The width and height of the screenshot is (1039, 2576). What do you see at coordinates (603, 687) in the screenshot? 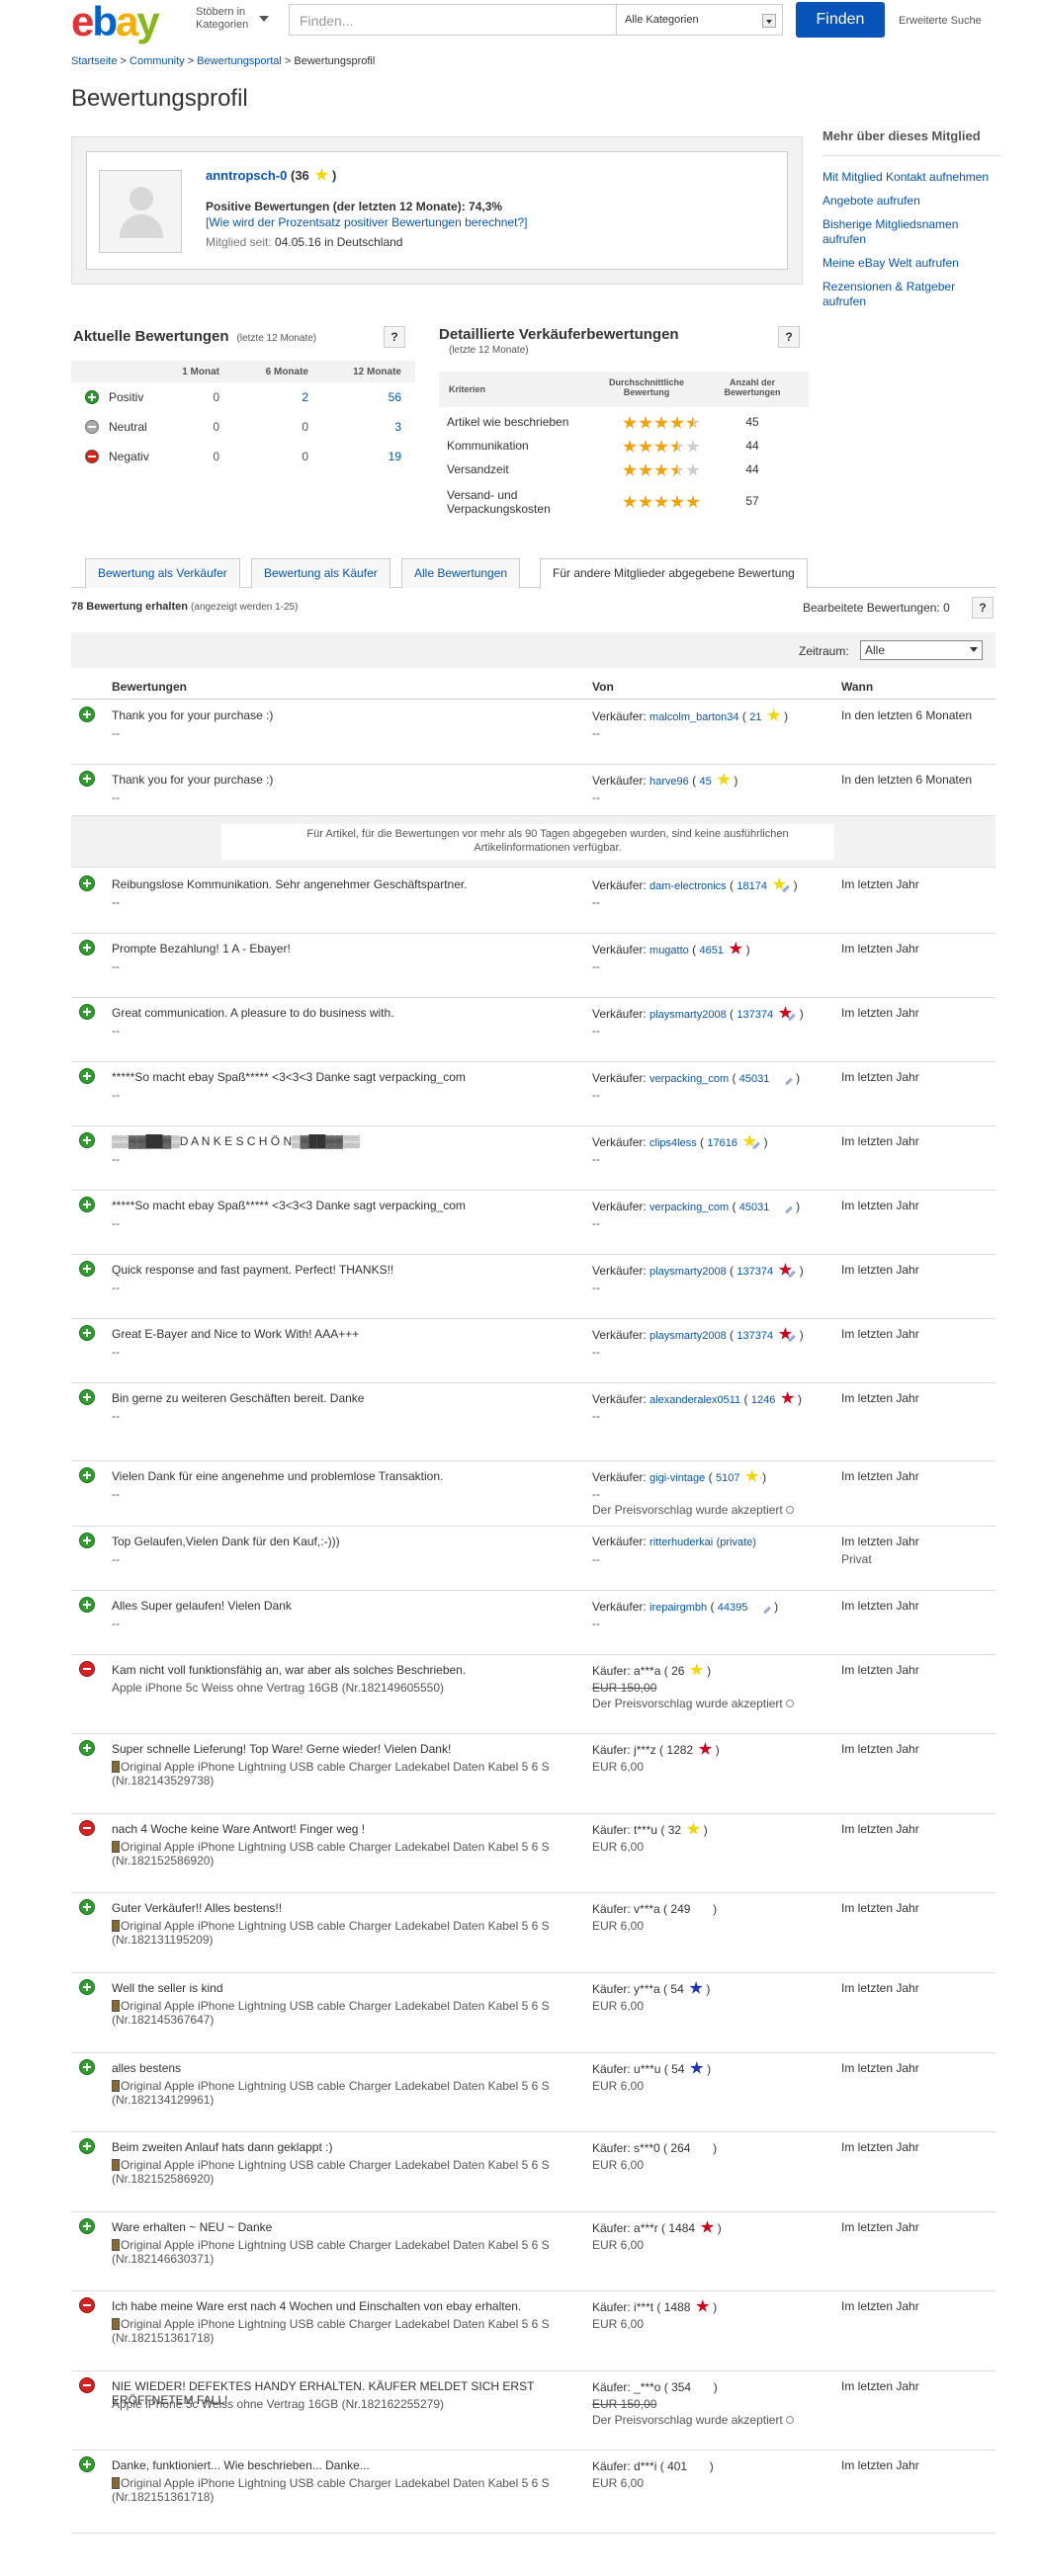
I see `col-from: Von` at bounding box center [603, 687].